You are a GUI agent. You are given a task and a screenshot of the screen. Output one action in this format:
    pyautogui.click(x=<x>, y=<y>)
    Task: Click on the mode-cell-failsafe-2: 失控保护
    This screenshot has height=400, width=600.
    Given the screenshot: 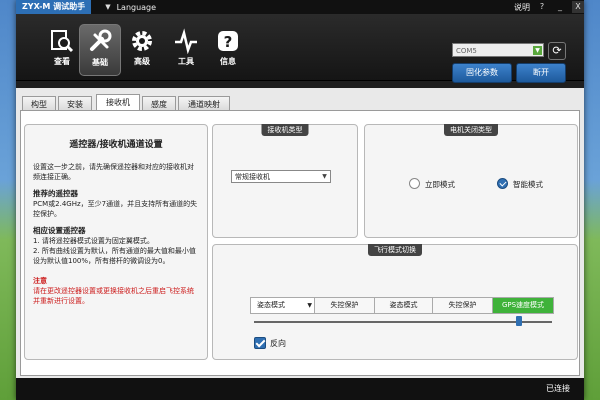 What is the action you would take?
    pyautogui.click(x=463, y=305)
    